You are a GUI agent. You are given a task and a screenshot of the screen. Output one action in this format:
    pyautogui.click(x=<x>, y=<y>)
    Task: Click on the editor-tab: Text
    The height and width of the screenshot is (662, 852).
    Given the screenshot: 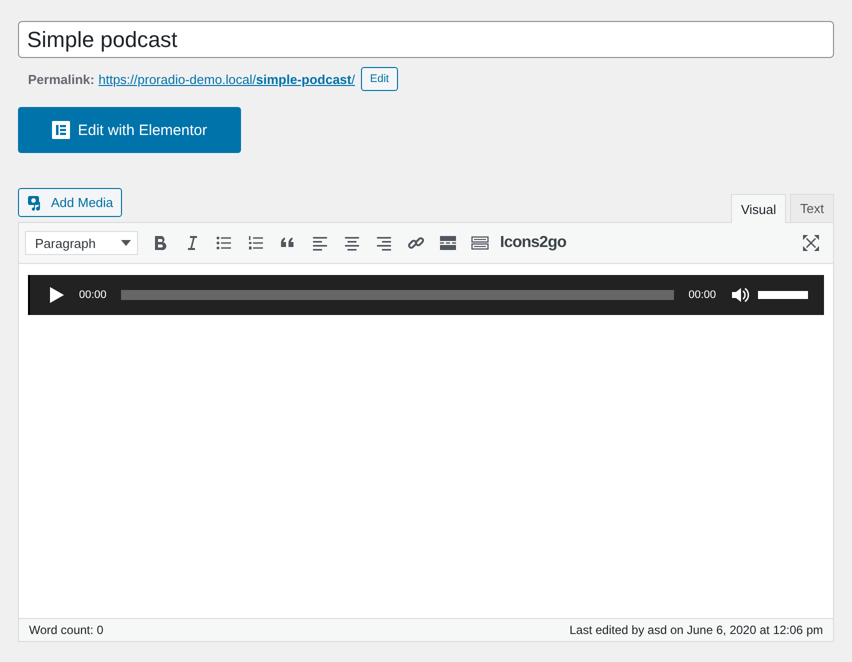 What is the action you would take?
    pyautogui.click(x=812, y=208)
    